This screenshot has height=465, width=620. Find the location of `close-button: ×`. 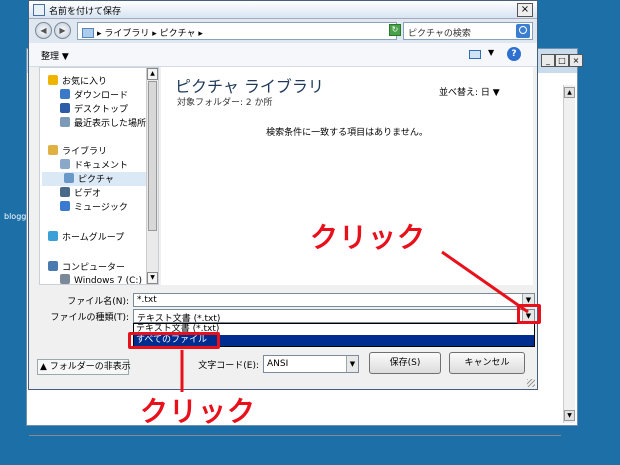

close-button: × is located at coordinates (525, 10).